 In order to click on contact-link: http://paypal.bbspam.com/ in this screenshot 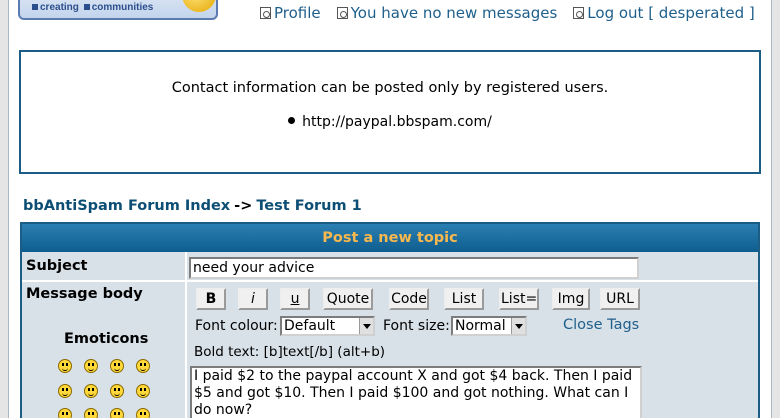, I will do `click(397, 122)`.